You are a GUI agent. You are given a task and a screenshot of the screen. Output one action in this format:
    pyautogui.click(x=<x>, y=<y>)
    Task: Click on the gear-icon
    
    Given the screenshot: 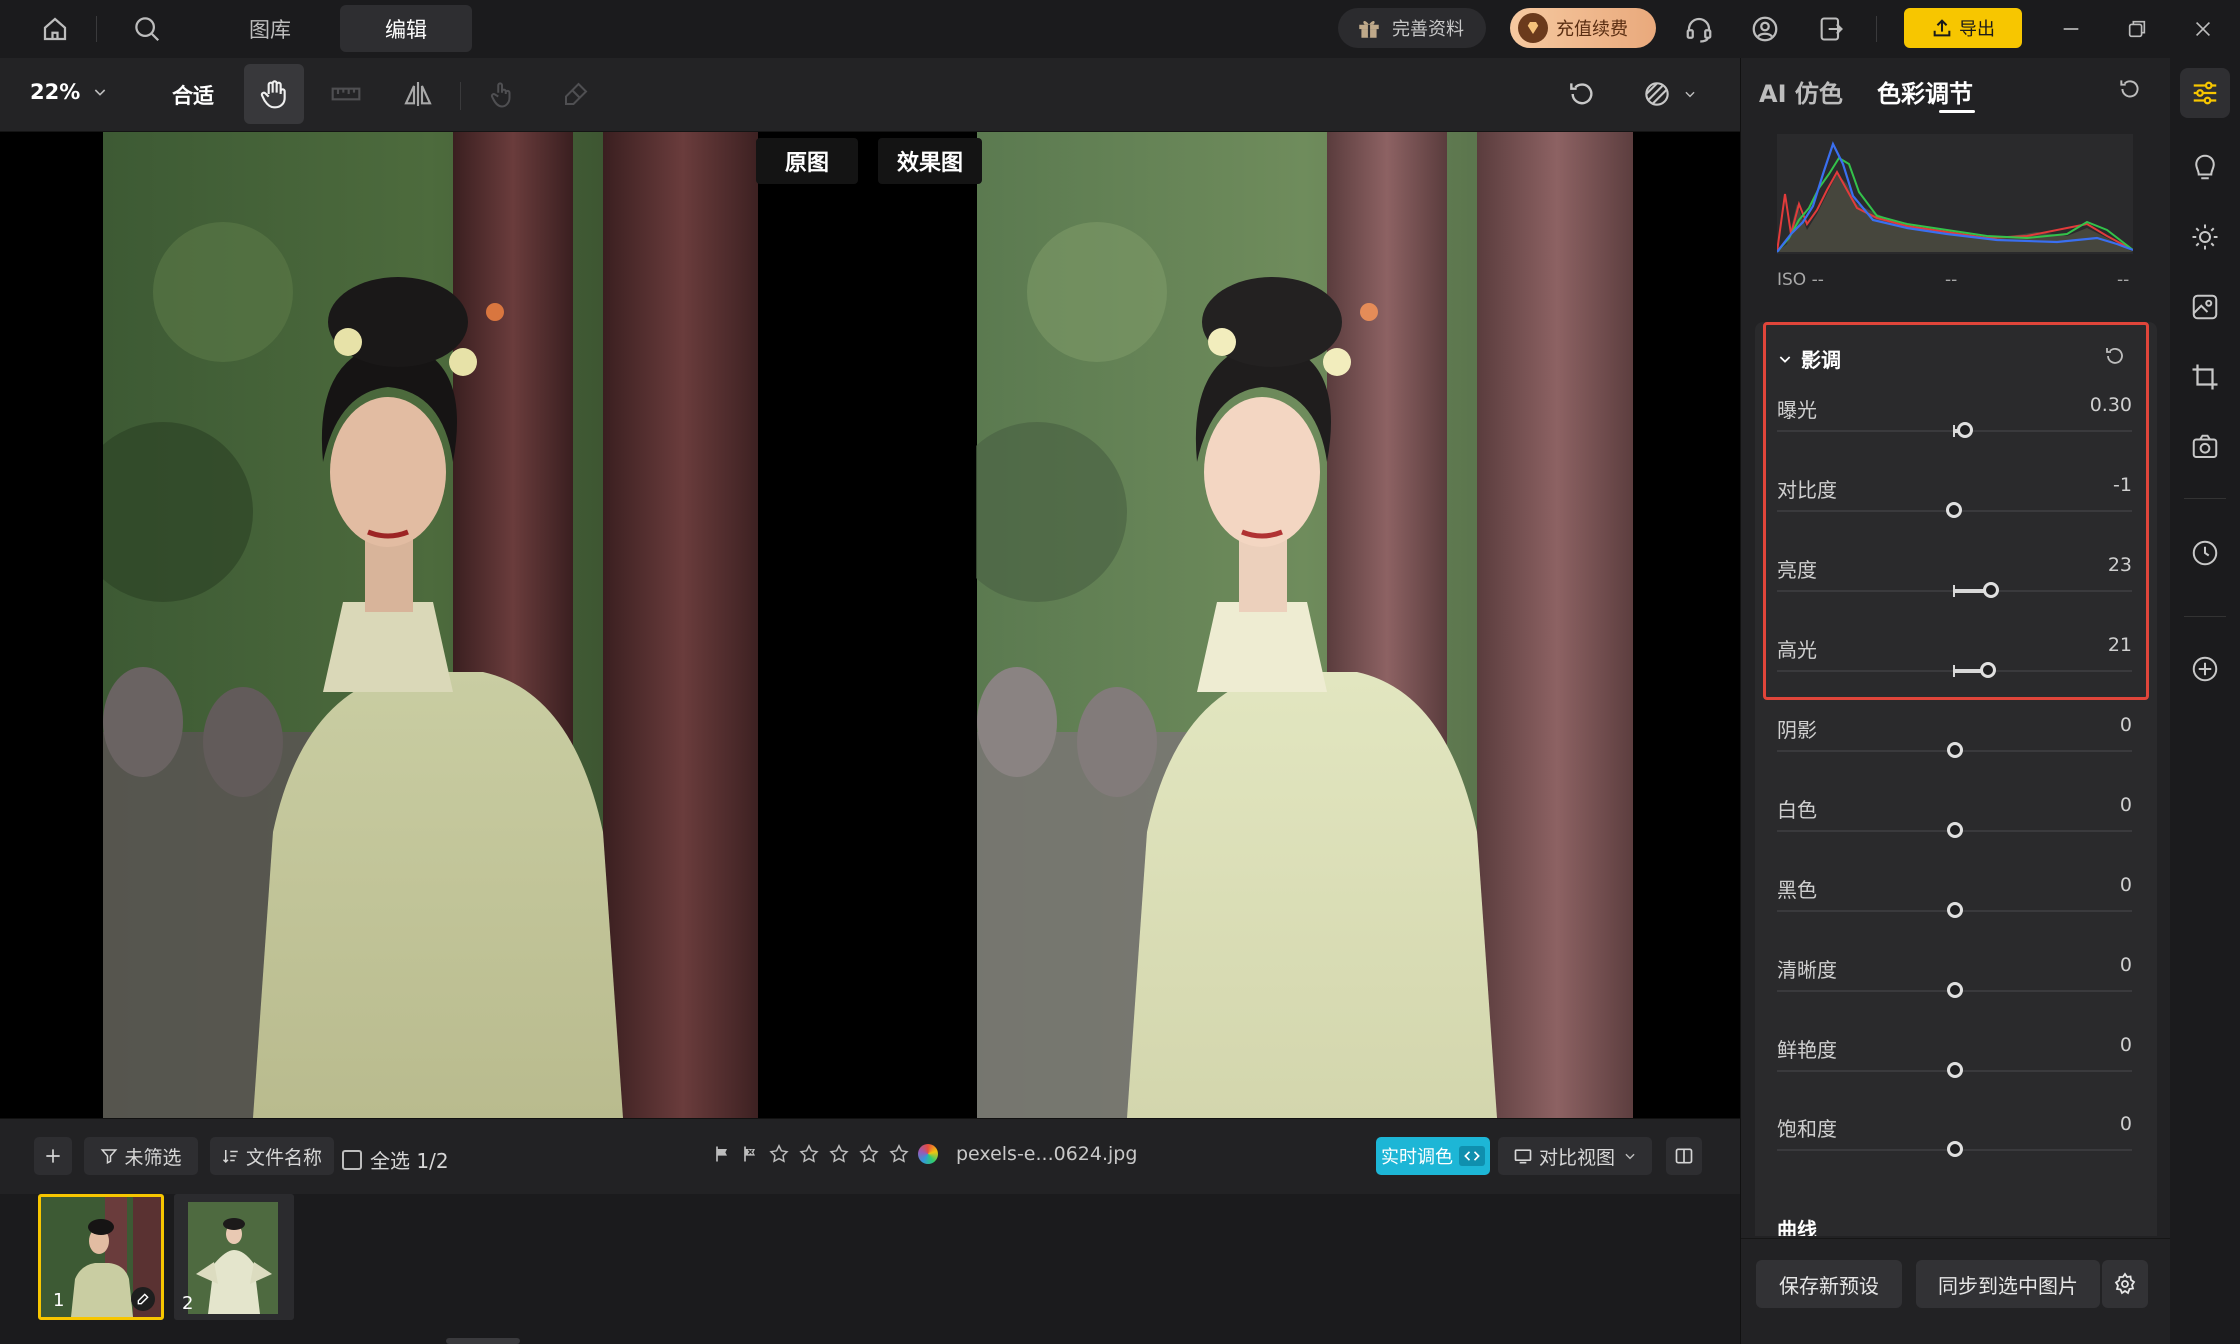 What is the action you would take?
    pyautogui.click(x=2125, y=1284)
    